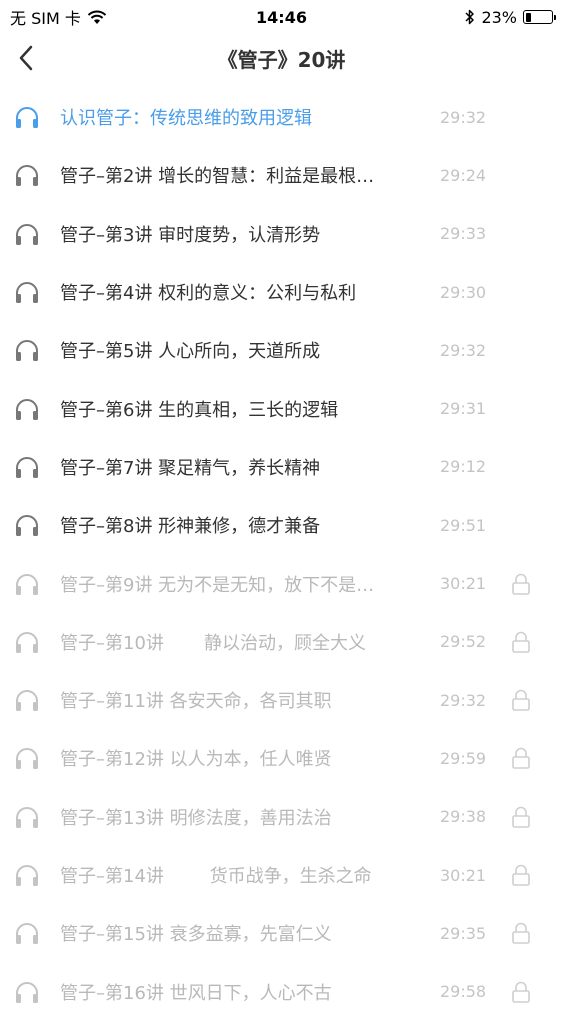 The image size is (563, 1021). Describe the element at coordinates (190, 468) in the screenshot. I see `lesson-title: 管子–第7讲 聚足精气，养长精神` at that location.